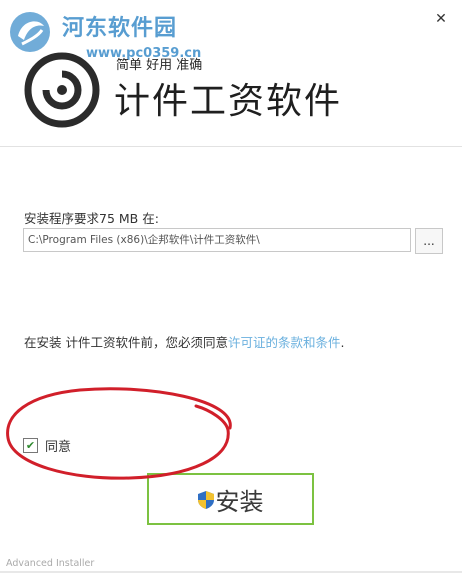 Image resolution: width=462 pixels, height=573 pixels. Describe the element at coordinates (239, 501) in the screenshot. I see `install-label: 安装` at that location.